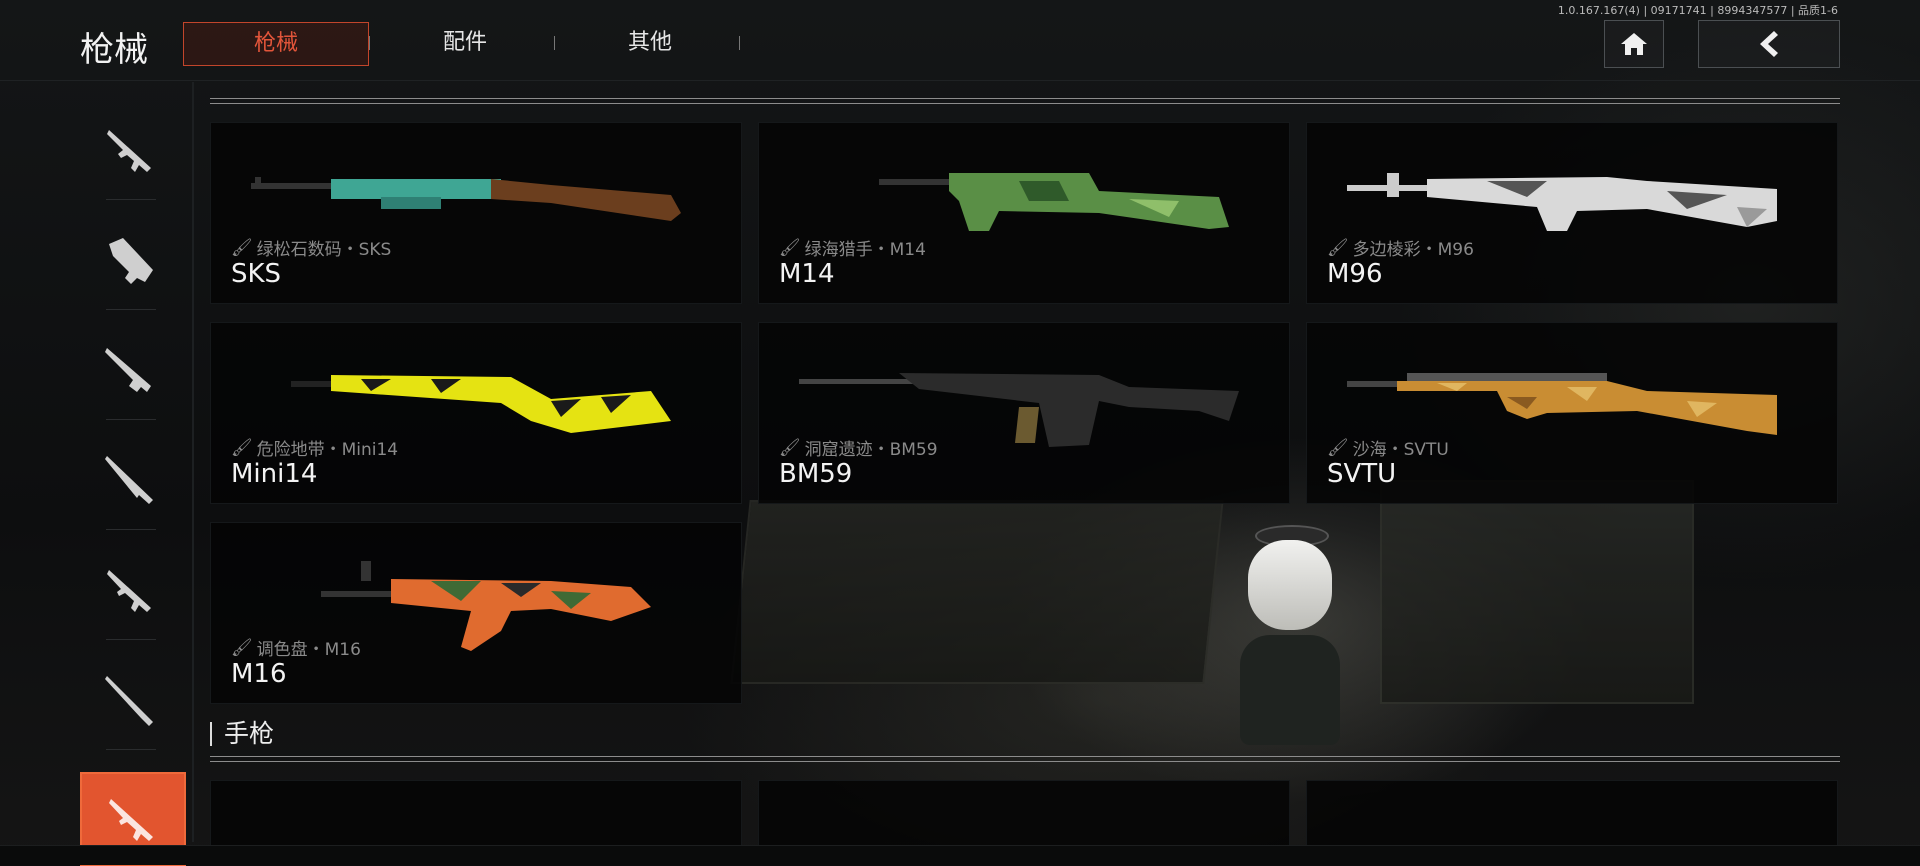 This screenshot has width=1920, height=866. I want to click on back-button, so click(1769, 44).